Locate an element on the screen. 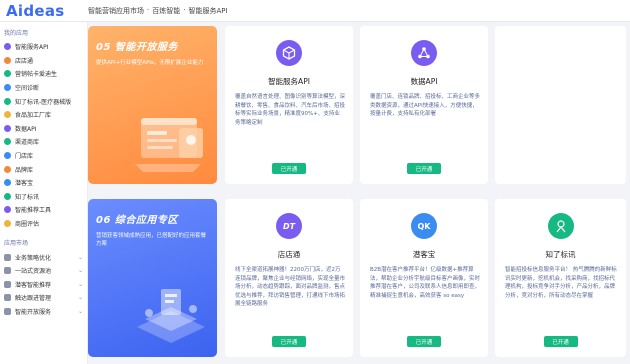 The width and height of the screenshot is (630, 364). sidebar-item: 智能服务API is located at coordinates (43, 47).